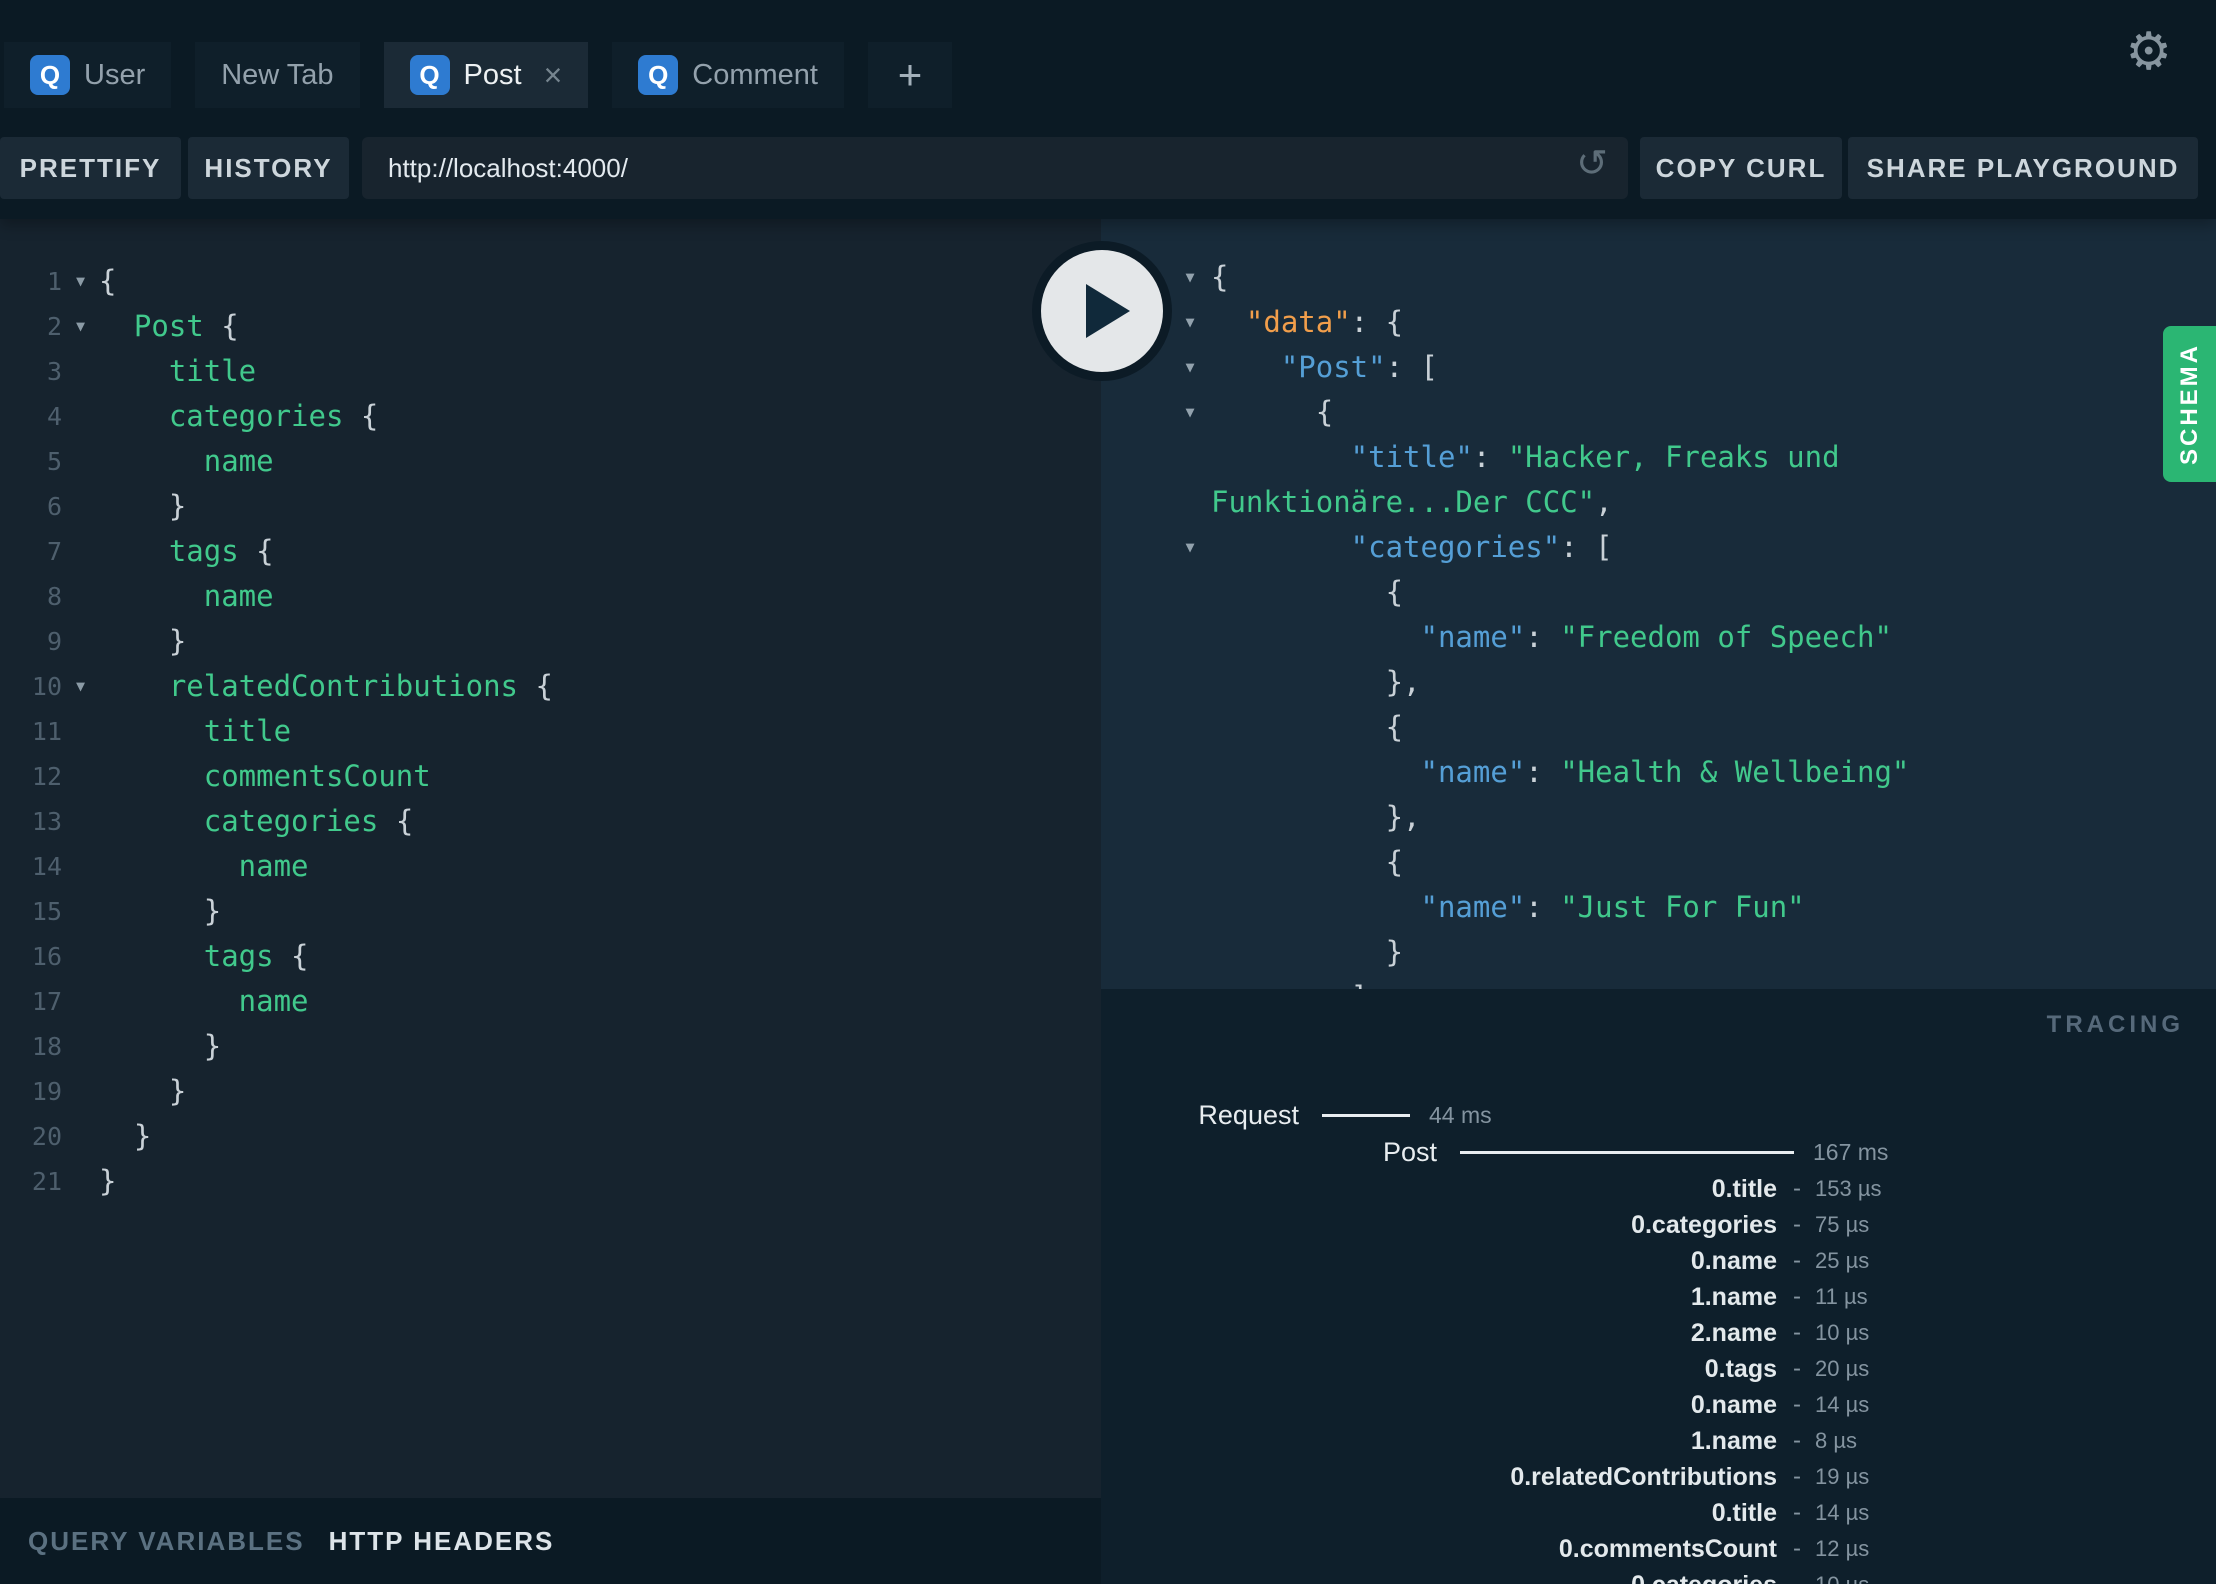 The image size is (2216, 1584). I want to click on response-line: Funktionäre...Der CCC",, so click(1658, 502).